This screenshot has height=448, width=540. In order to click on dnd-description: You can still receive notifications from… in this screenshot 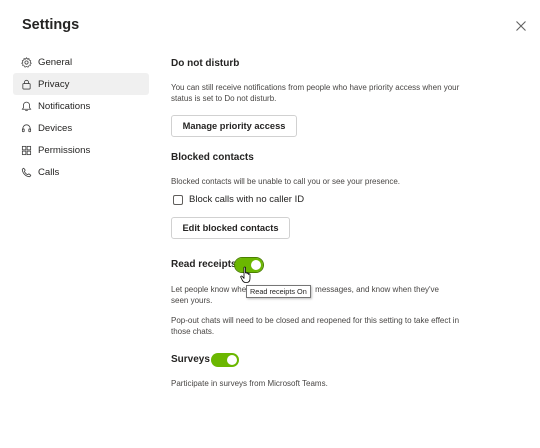, I will do `click(315, 93)`.